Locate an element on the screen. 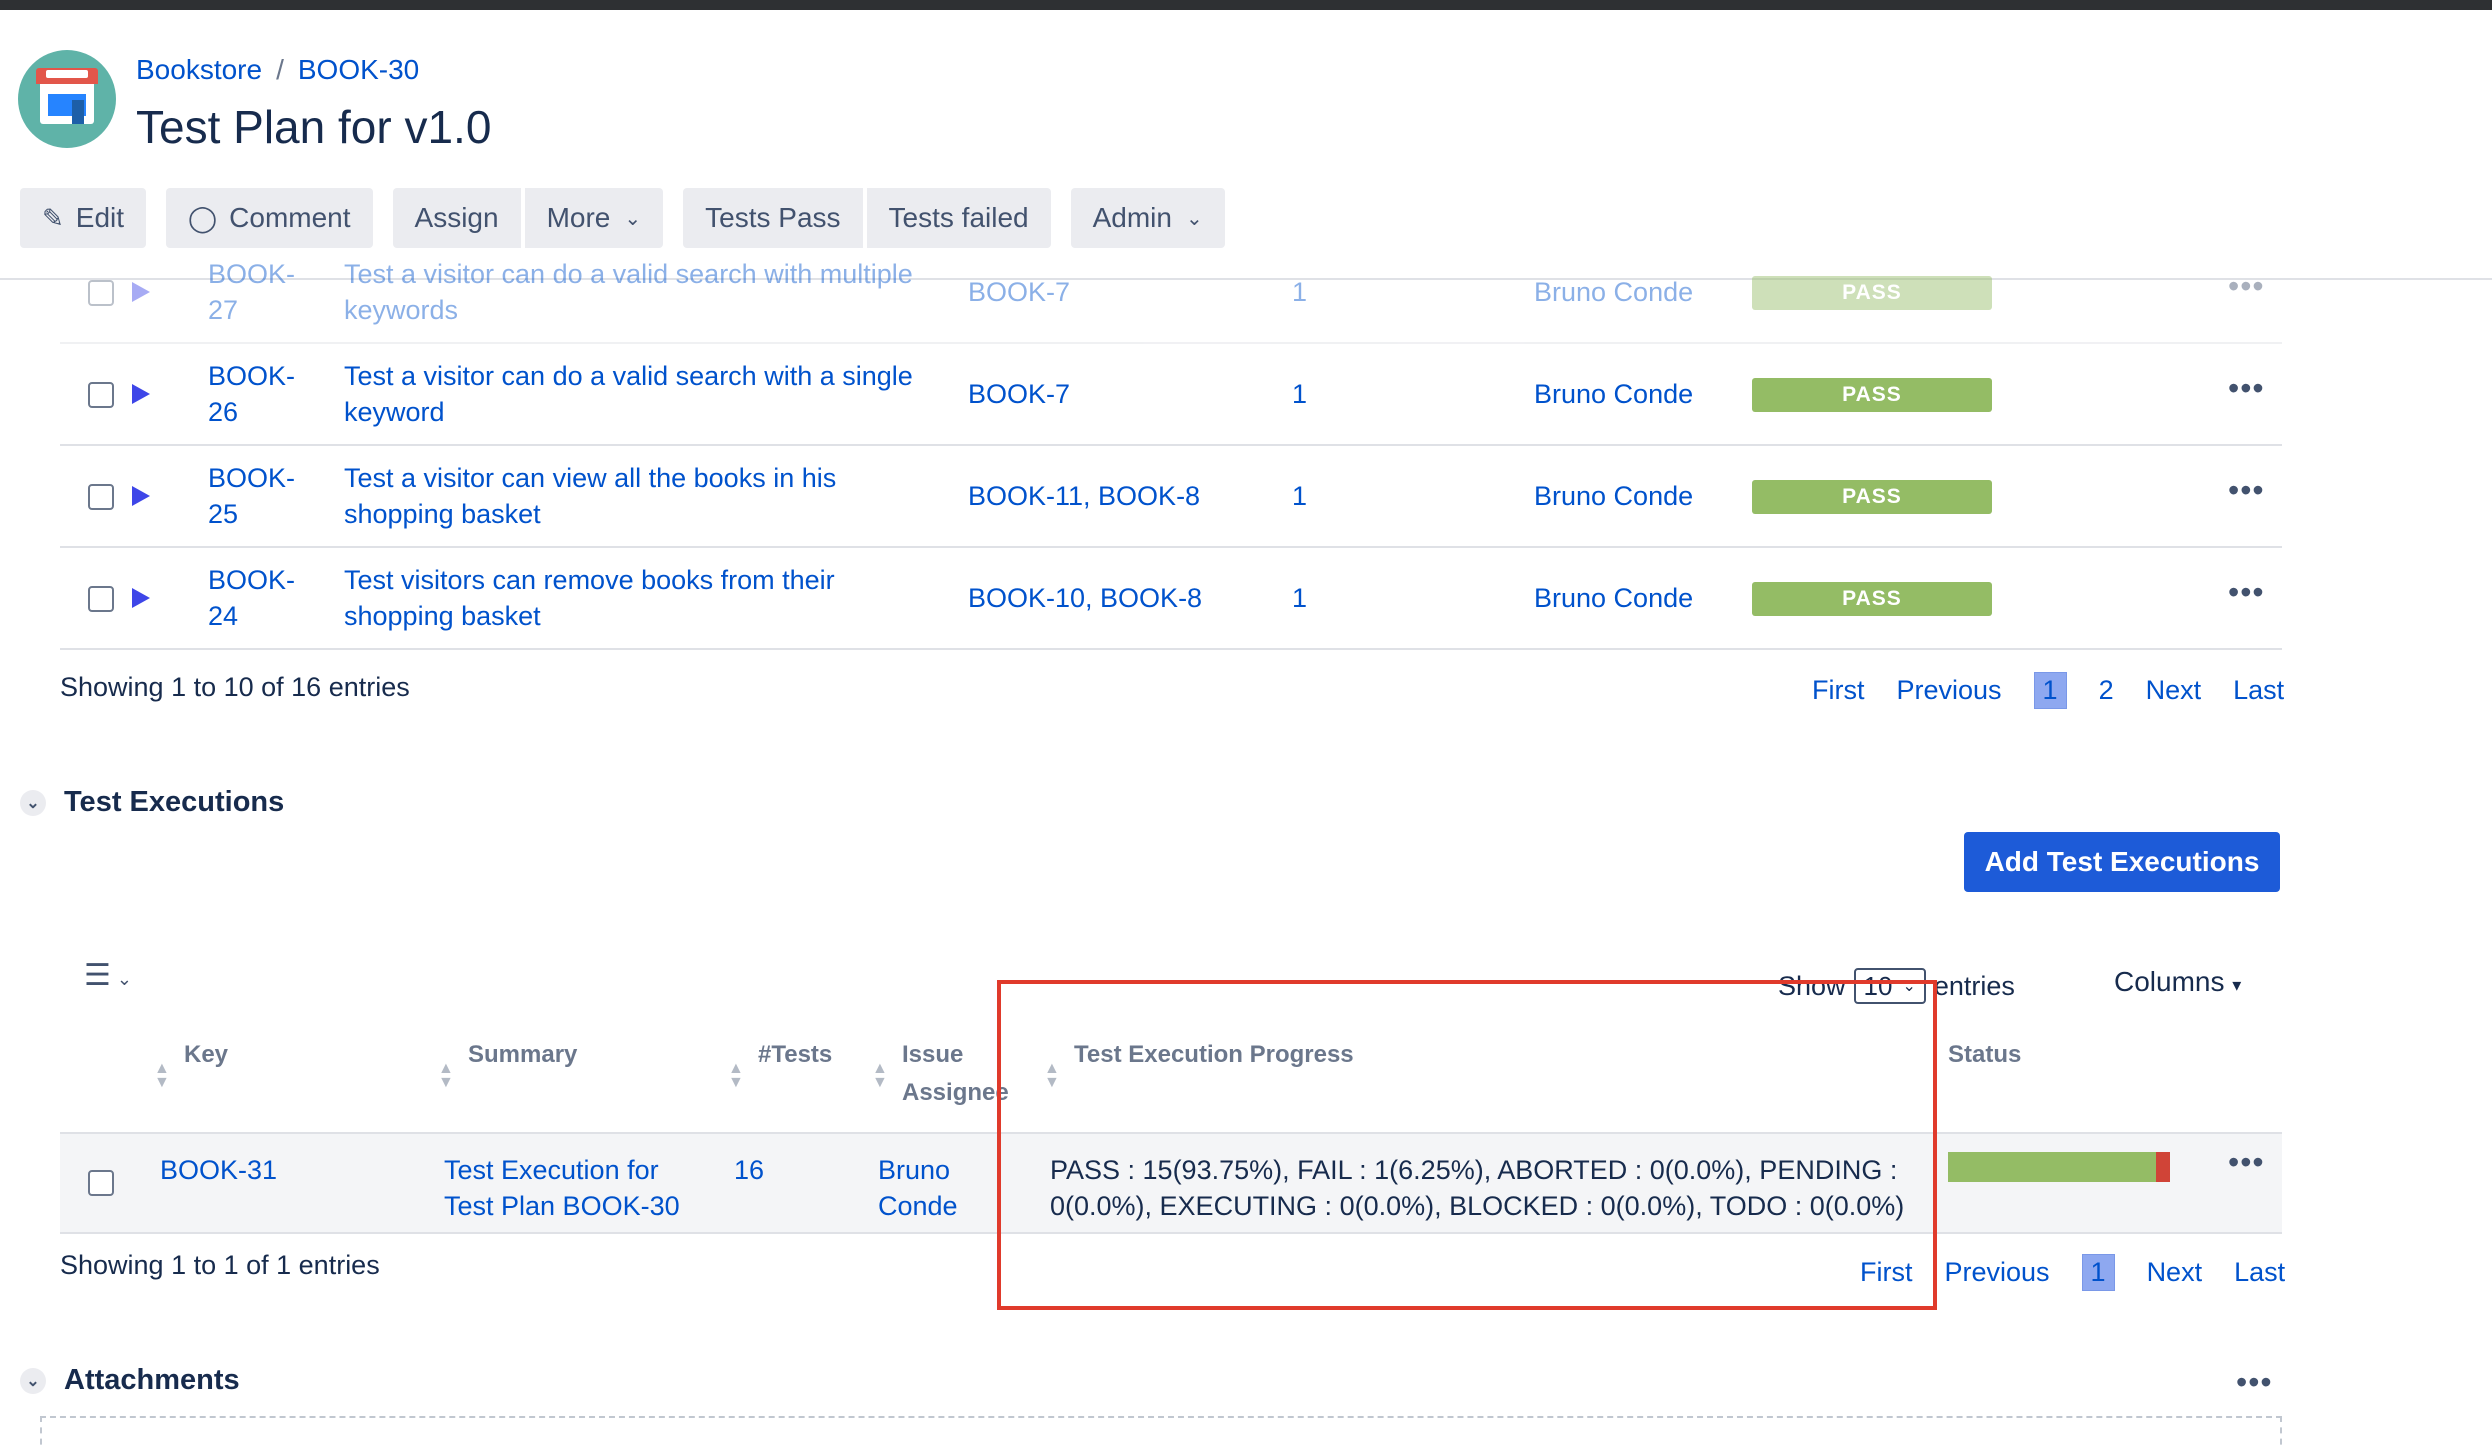 The height and width of the screenshot is (1446, 2492). tests-pagination: First Previous 1 2 Next Last is located at coordinates (2048, 690).